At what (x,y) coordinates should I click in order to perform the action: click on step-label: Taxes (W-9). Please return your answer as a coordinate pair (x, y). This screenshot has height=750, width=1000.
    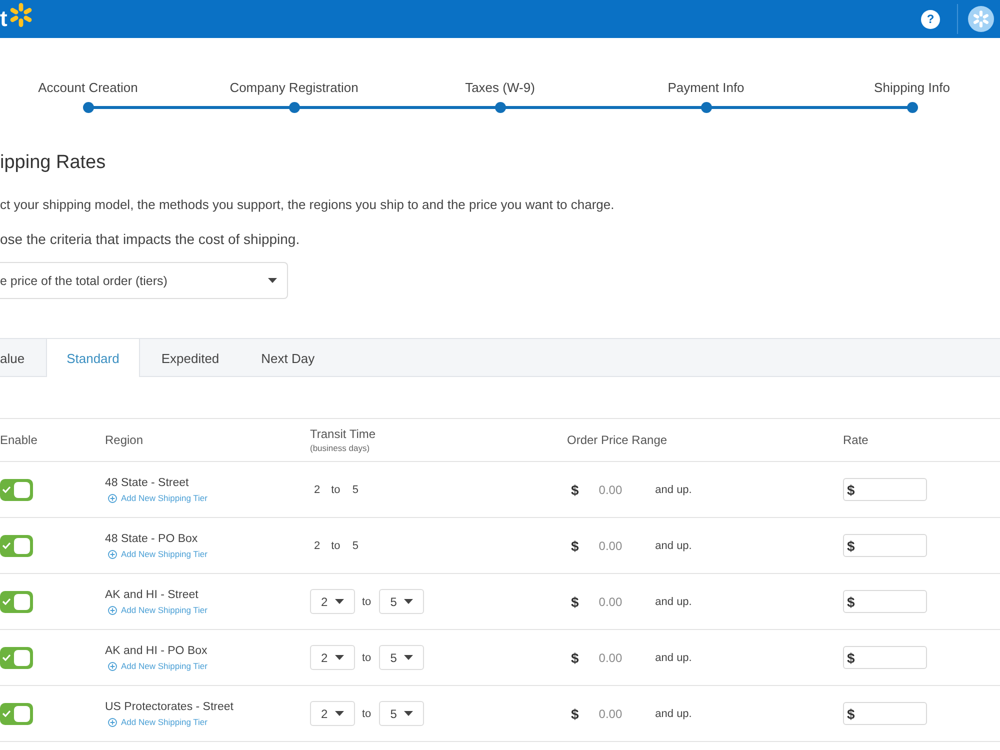
    Looking at the image, I should click on (500, 88).